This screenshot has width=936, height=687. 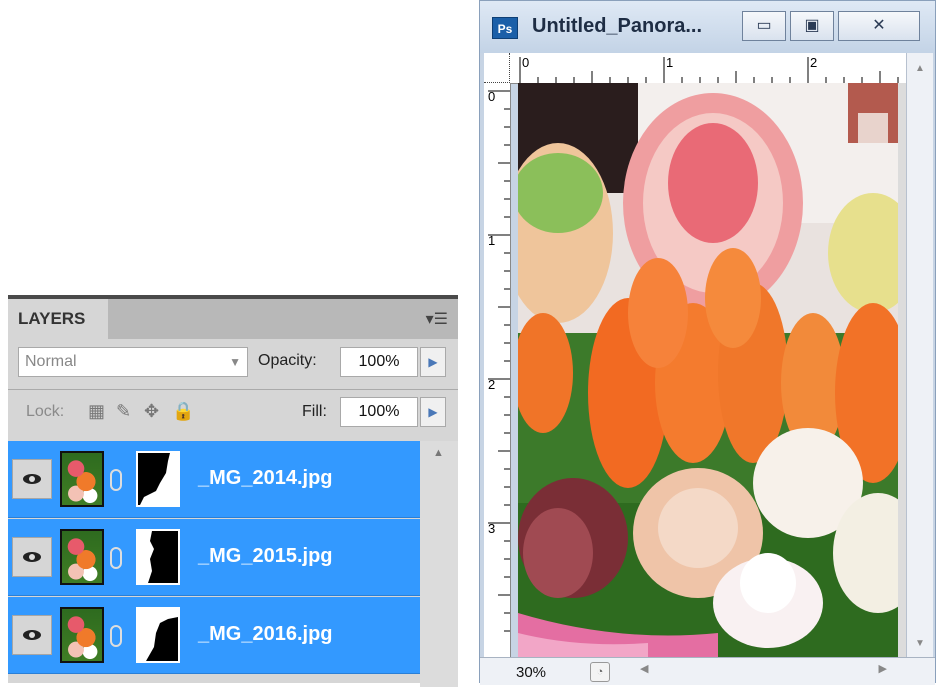 I want to click on minimize-button: ▭, so click(x=764, y=26).